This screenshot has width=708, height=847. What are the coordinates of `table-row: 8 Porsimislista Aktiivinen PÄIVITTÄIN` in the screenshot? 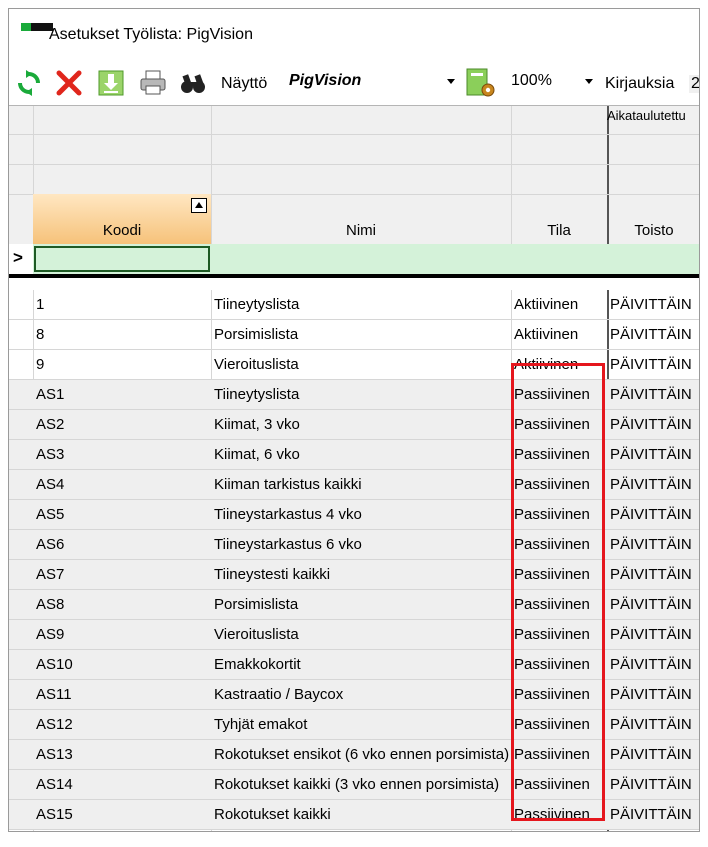 It's located at (354, 335).